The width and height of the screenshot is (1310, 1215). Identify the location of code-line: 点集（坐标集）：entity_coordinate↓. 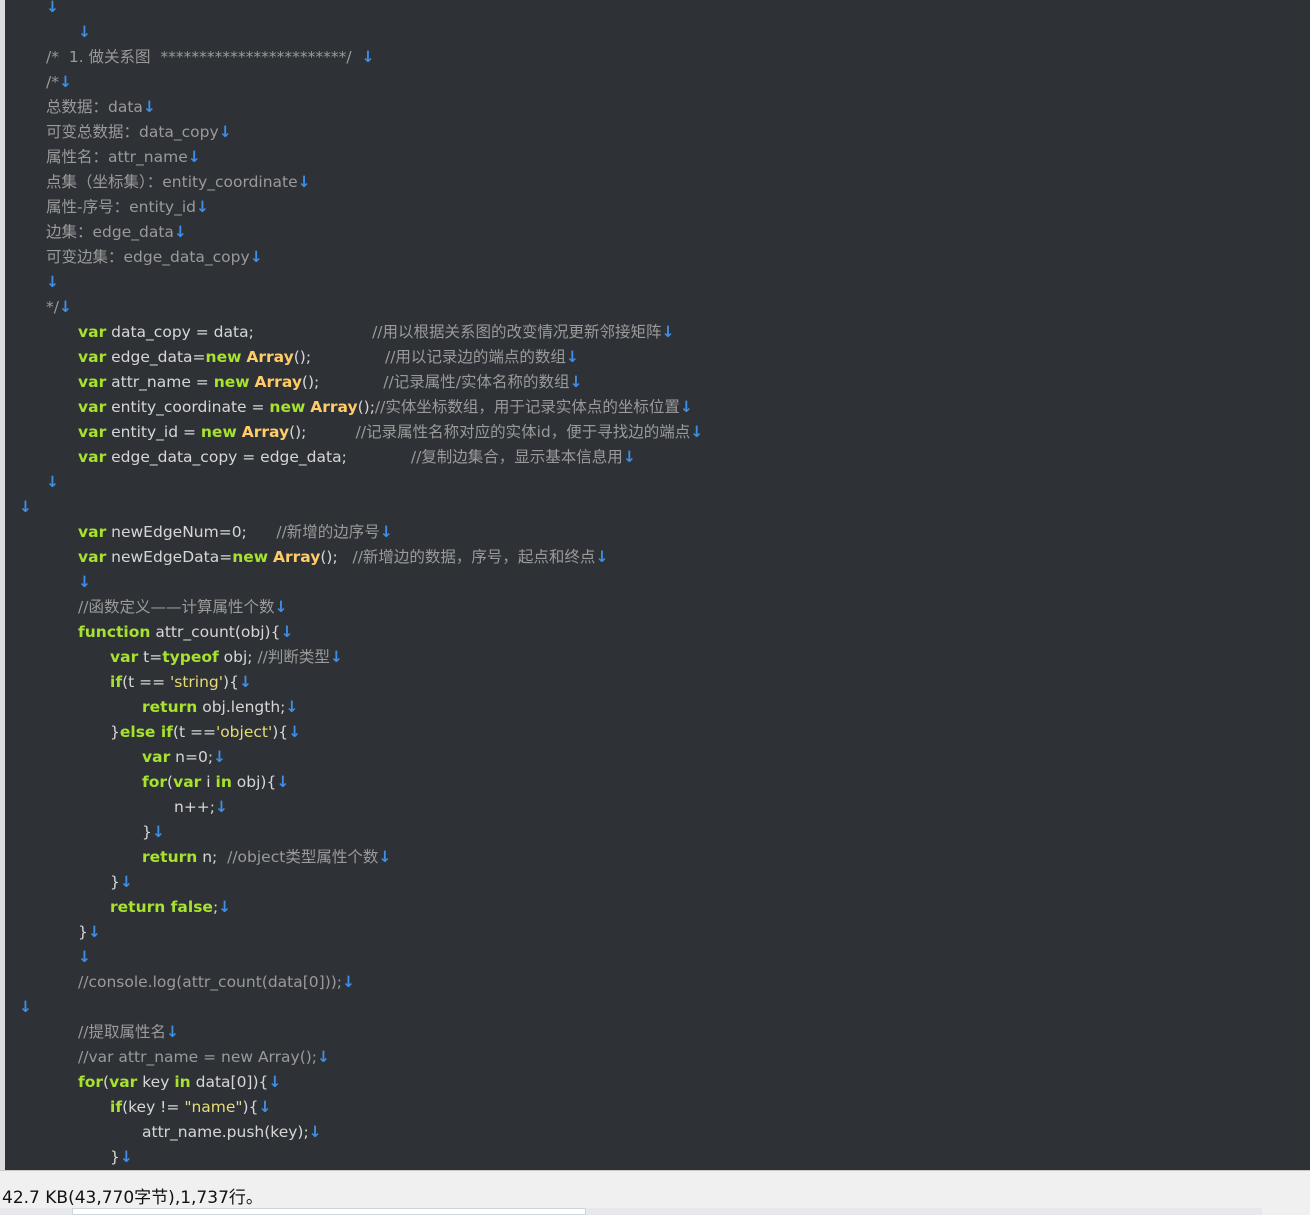
(178, 182).